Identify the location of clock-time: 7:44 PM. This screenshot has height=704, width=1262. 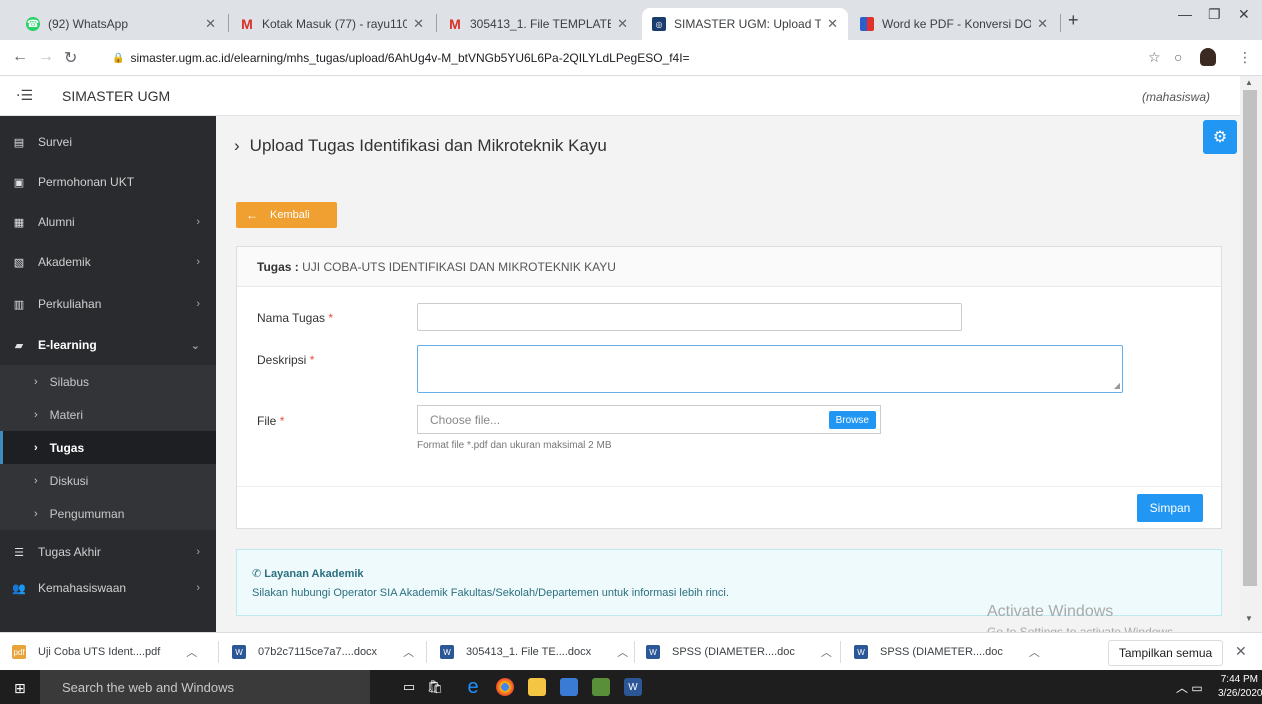
(1239, 679).